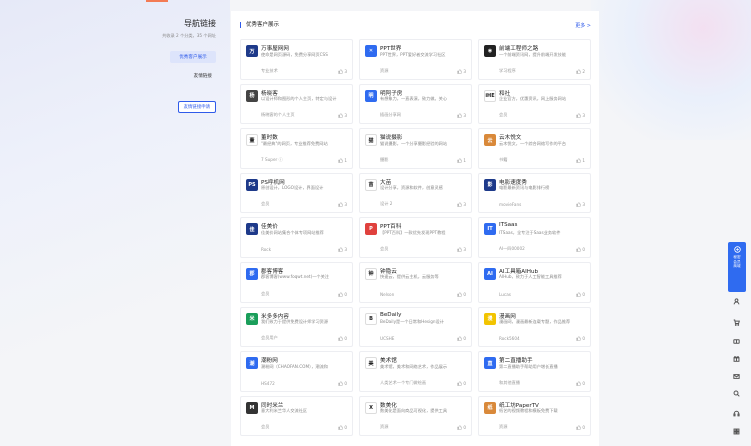 This screenshot has height=446, width=751. What do you see at coordinates (534, 59) in the screenshot?
I see `site-card: ◉ 前端工程师之路 一个前端资讯网，提升前端开发技能 学习程序 2` at bounding box center [534, 59].